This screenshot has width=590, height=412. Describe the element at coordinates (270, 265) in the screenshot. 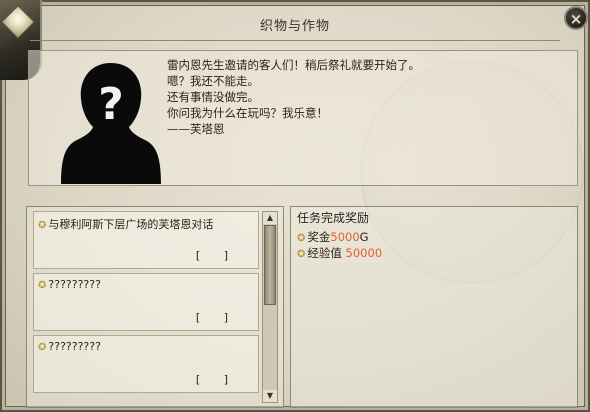

I see `scroll-thumb` at that location.